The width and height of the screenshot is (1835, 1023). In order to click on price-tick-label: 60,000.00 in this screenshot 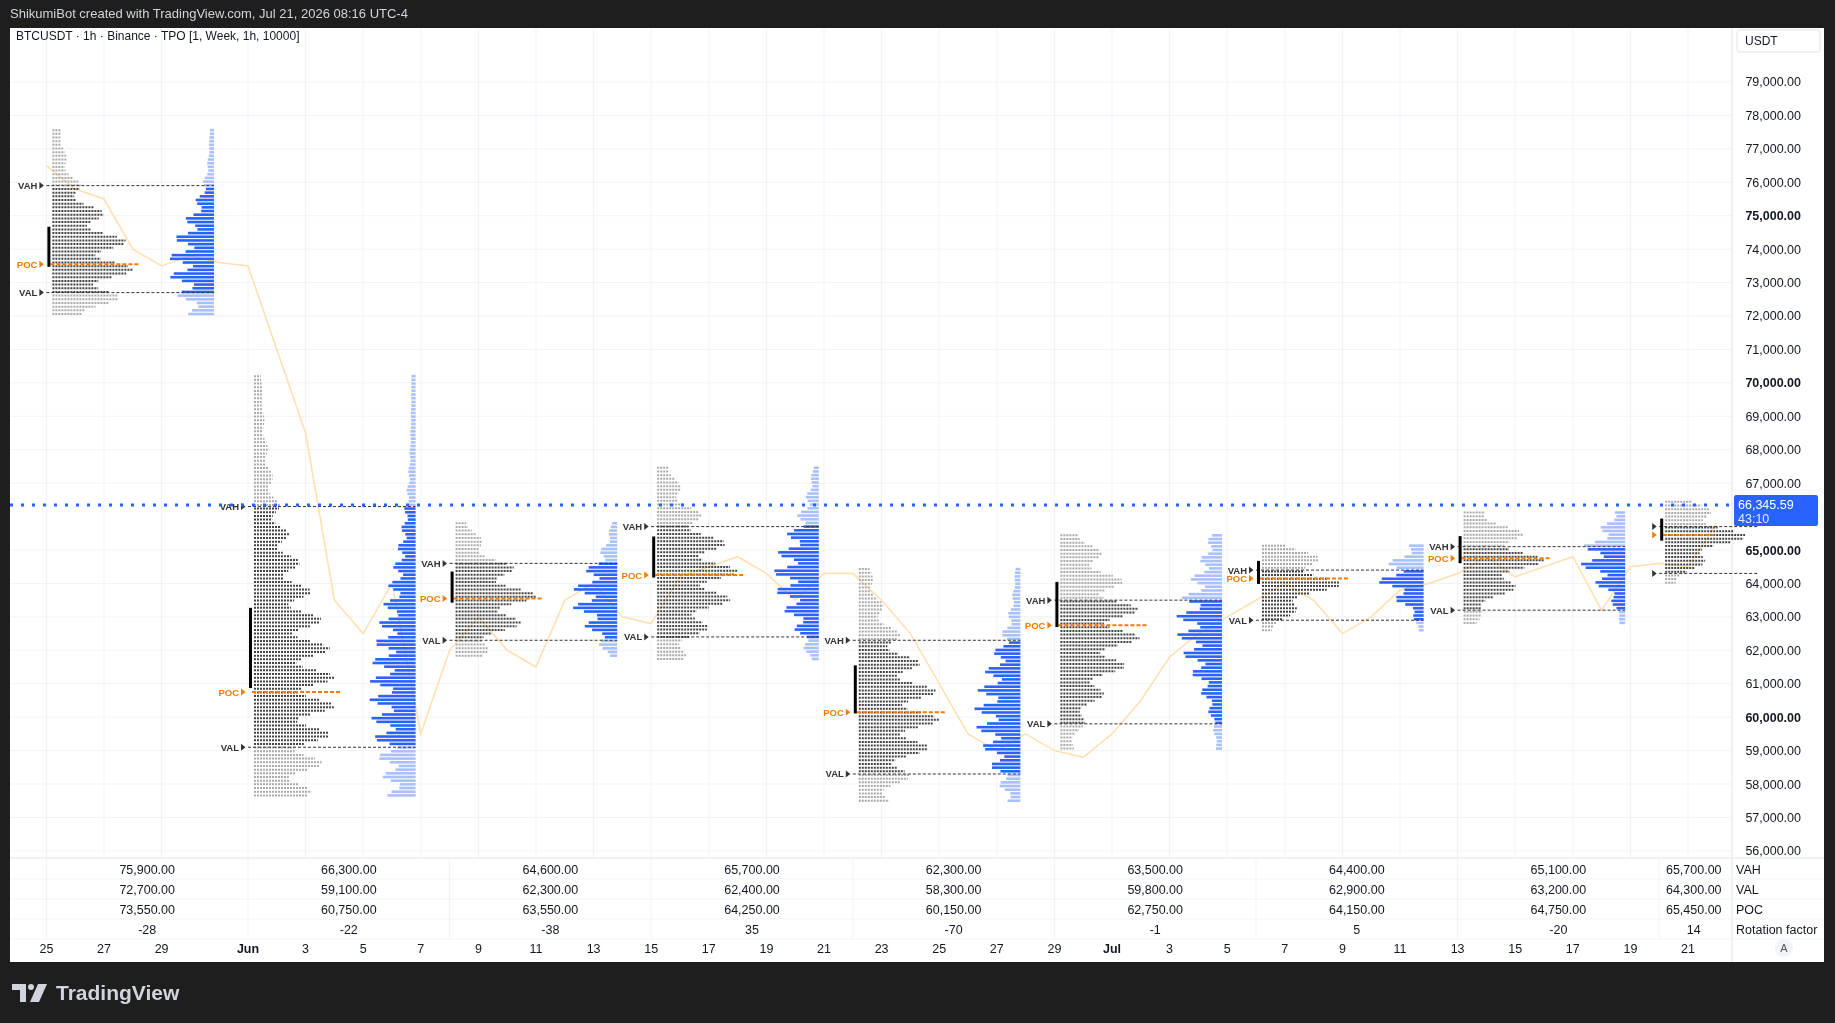, I will do `click(1773, 717)`.